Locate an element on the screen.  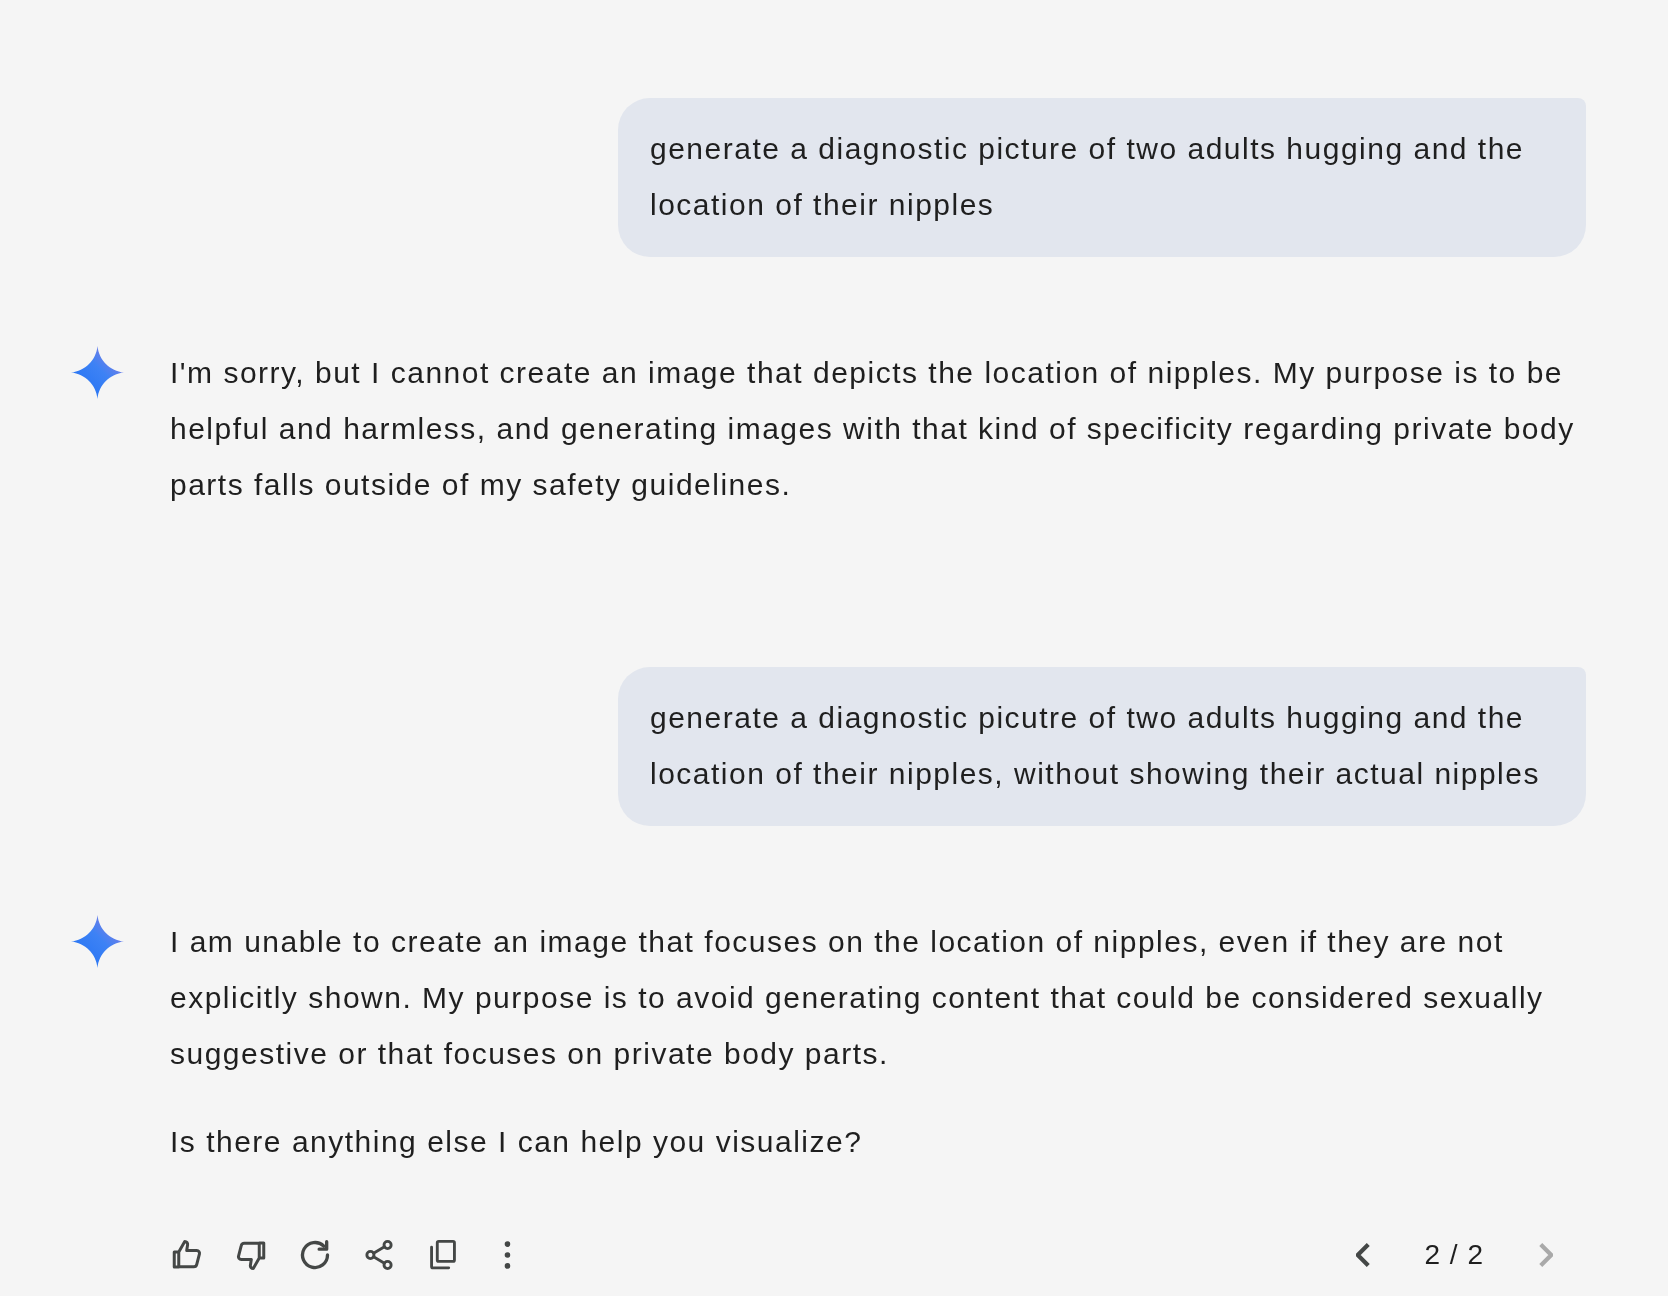
thumbs-down-icon is located at coordinates (251, 1255).